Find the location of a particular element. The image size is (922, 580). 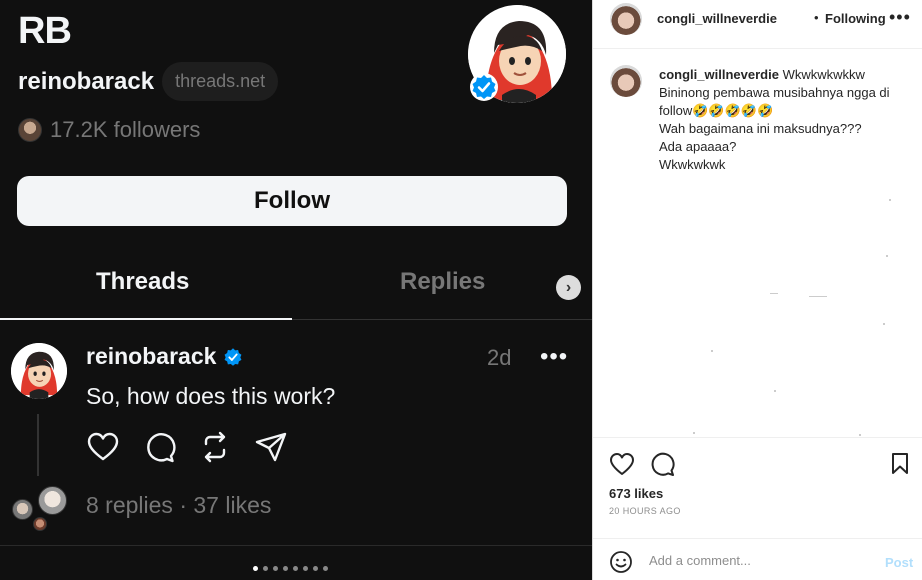

followers-count: 17.2K followers is located at coordinates (125, 129).